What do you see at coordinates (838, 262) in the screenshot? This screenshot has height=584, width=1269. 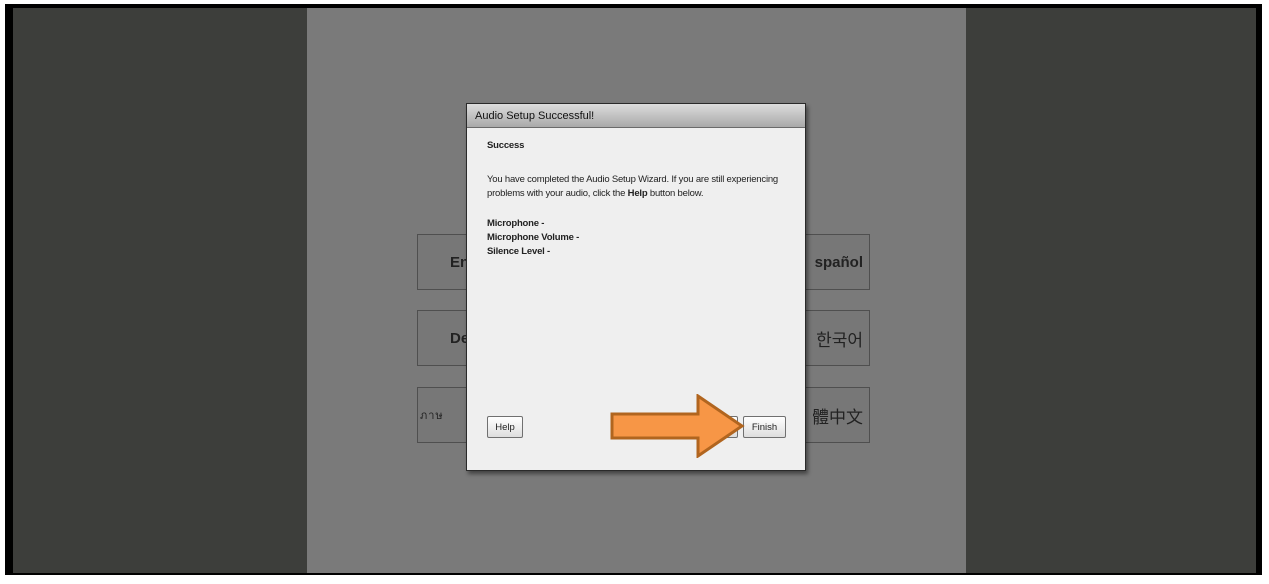 I see `language-label: spañol` at bounding box center [838, 262].